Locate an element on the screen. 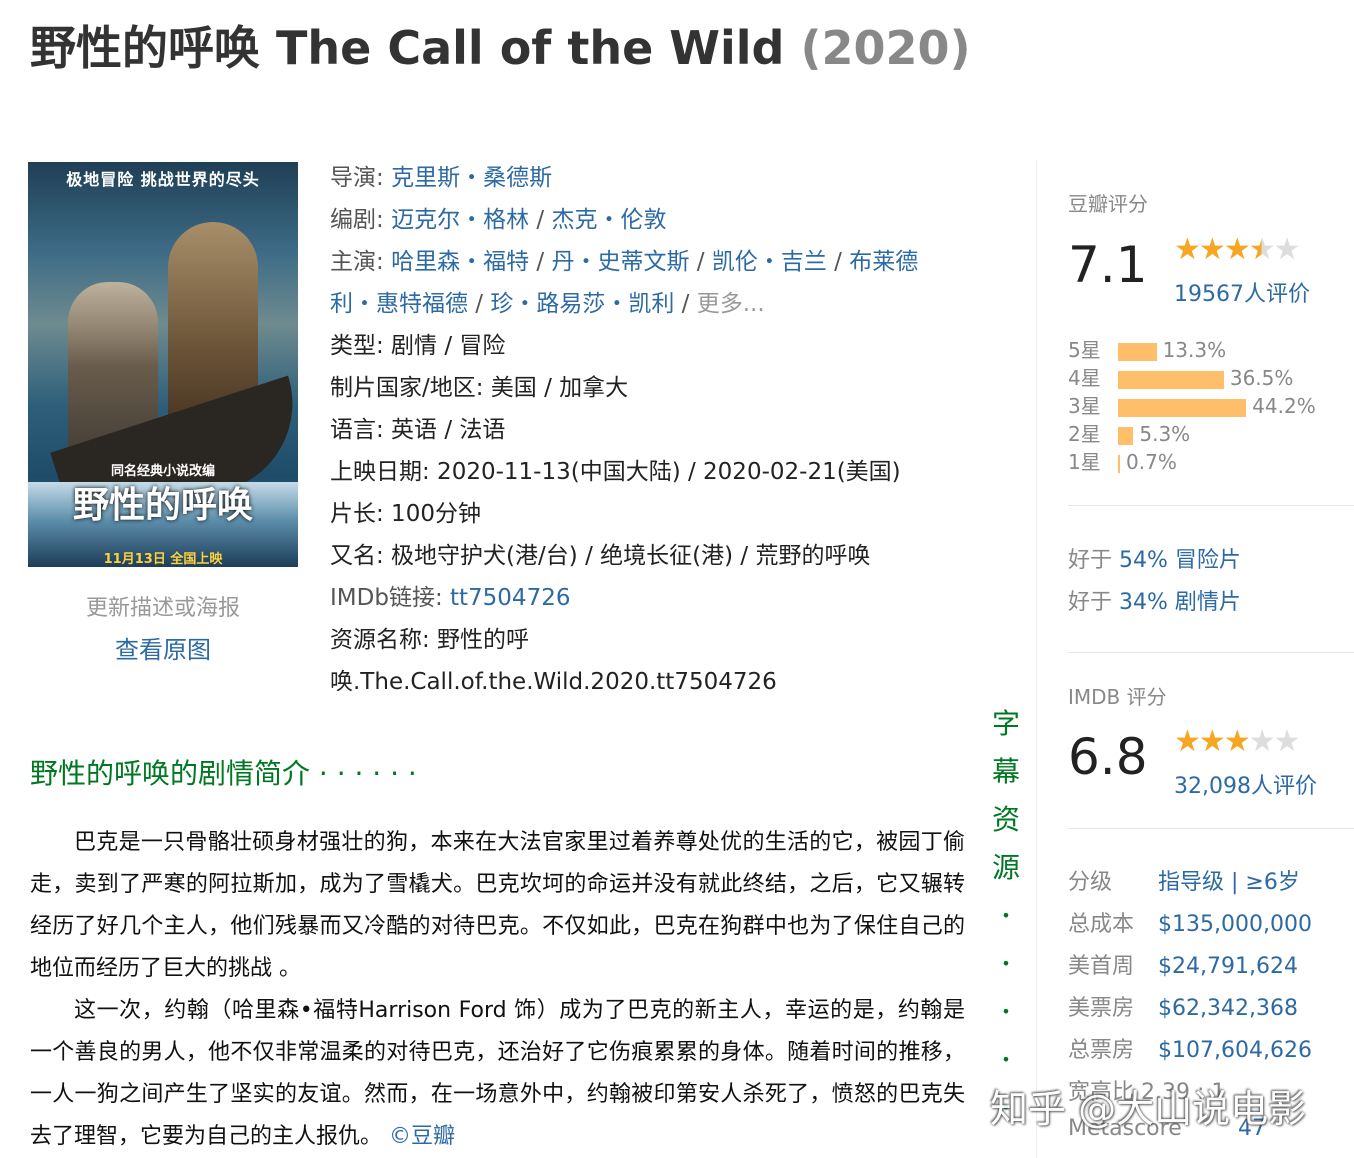 The width and height of the screenshot is (1354, 1158). detail-key: 总成本 is located at coordinates (1101, 924).